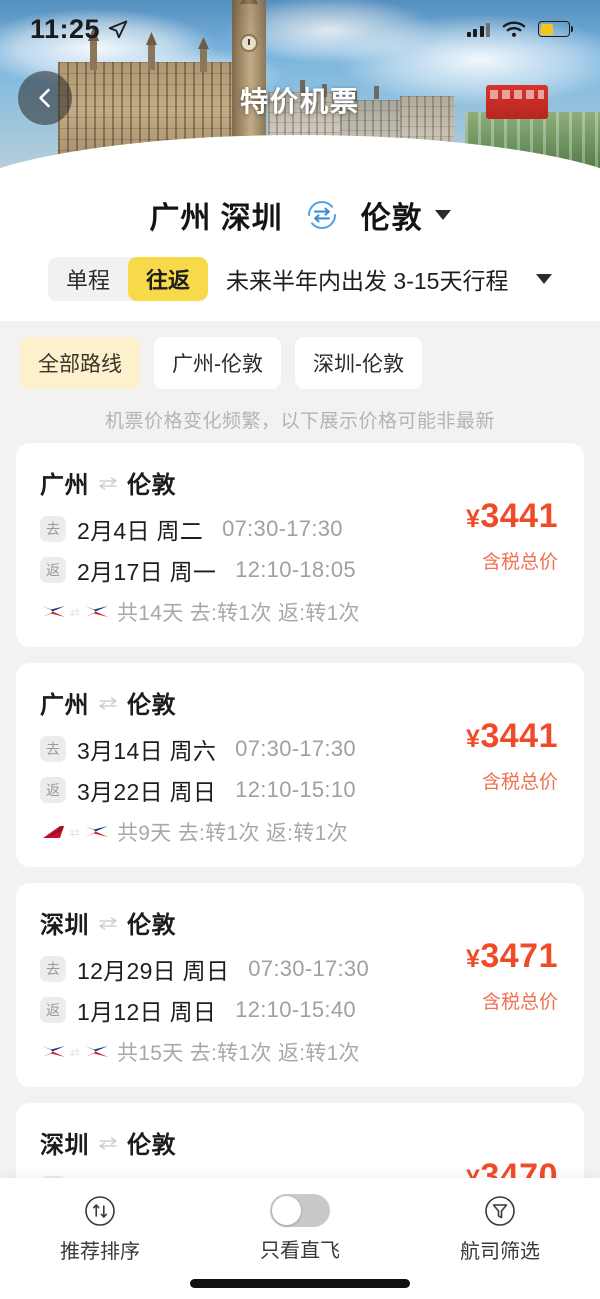 The height and width of the screenshot is (1299, 600). What do you see at coordinates (168, 279) in the screenshot?
I see `trip-type-roundtrip: 往返` at bounding box center [168, 279].